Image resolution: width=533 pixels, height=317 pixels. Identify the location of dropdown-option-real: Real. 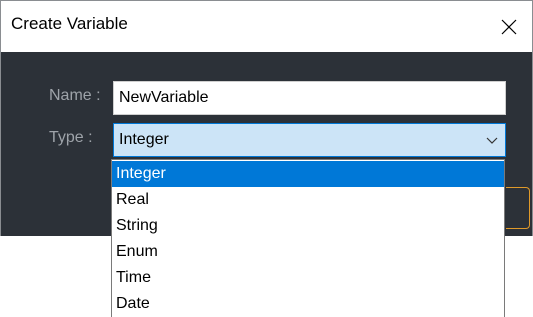
(308, 200).